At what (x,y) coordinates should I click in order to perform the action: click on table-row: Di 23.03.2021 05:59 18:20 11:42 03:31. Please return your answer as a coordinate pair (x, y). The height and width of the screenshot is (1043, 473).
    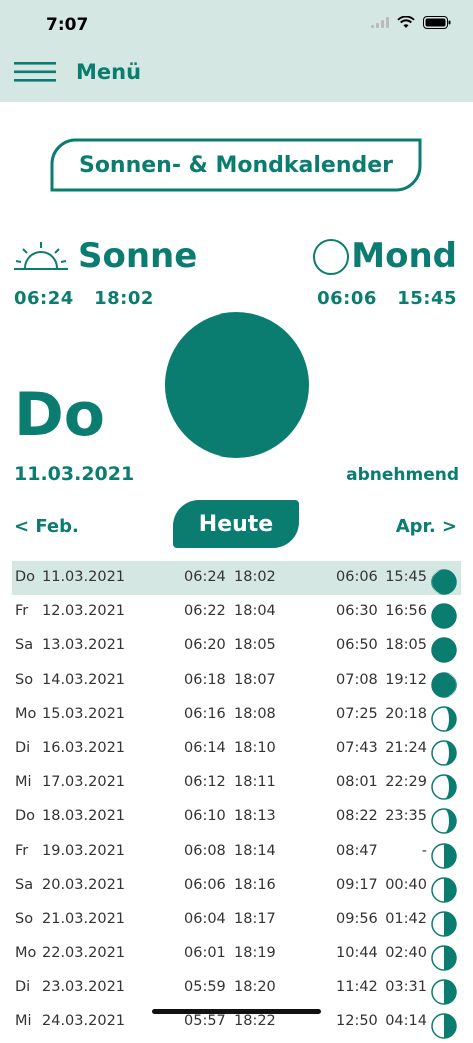
    Looking at the image, I should click on (236, 988).